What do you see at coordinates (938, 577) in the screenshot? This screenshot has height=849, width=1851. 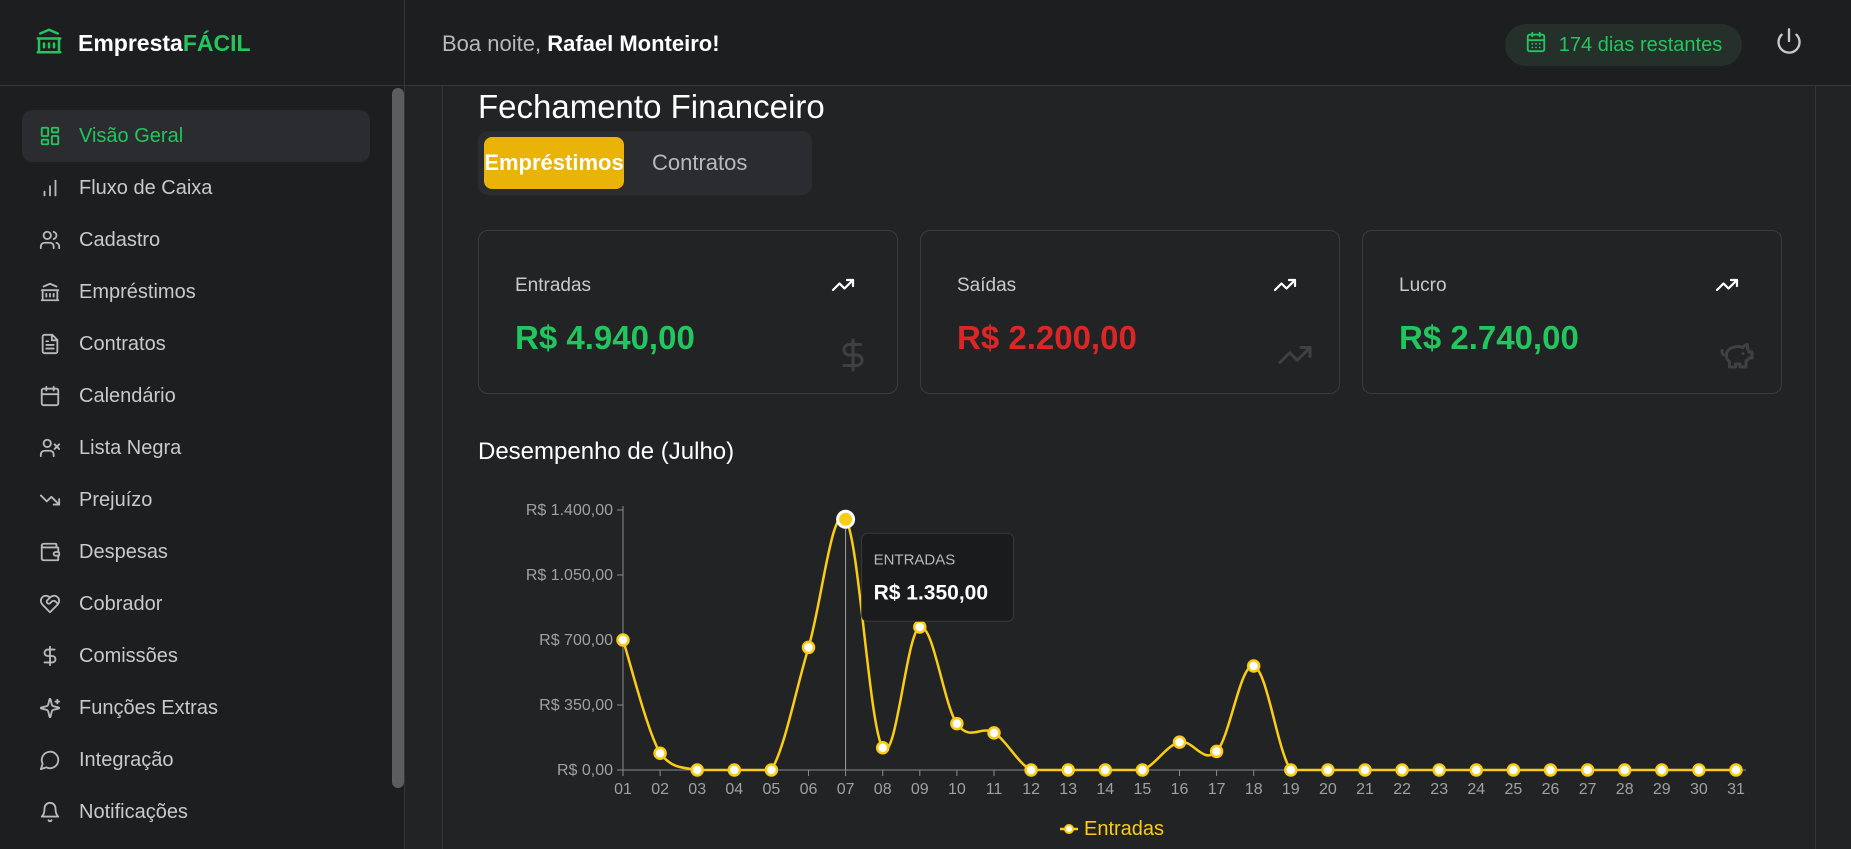 I see `tooltip-box` at bounding box center [938, 577].